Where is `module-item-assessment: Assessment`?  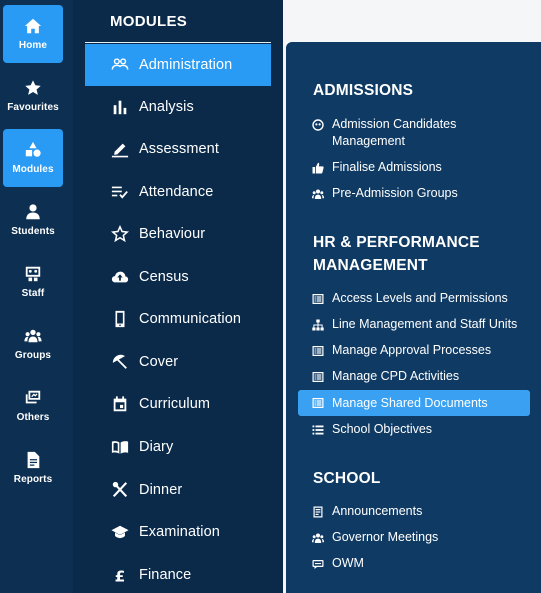
module-item-assessment: Assessment is located at coordinates (178, 149).